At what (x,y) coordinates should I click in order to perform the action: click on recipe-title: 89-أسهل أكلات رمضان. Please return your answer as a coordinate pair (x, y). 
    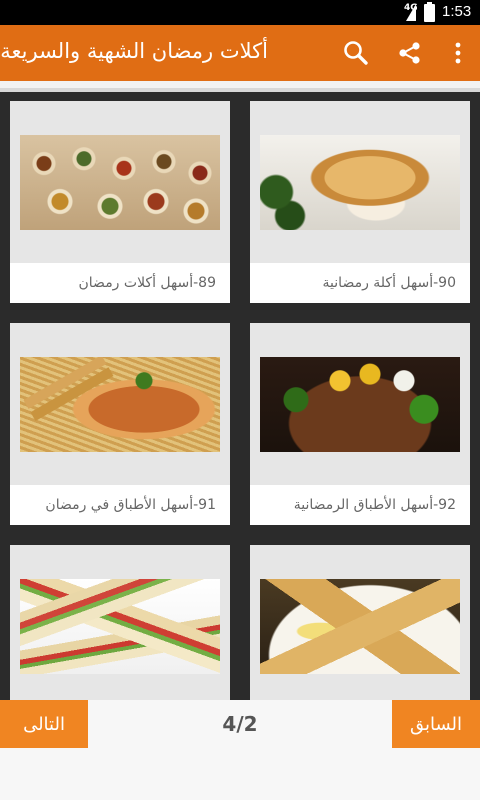
    Looking at the image, I should click on (120, 283).